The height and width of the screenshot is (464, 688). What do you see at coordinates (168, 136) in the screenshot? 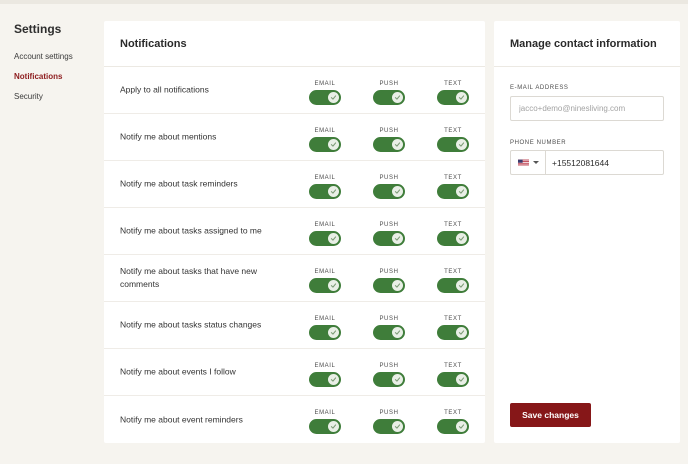
I see `notification-row-label: Notify me about mentions` at bounding box center [168, 136].